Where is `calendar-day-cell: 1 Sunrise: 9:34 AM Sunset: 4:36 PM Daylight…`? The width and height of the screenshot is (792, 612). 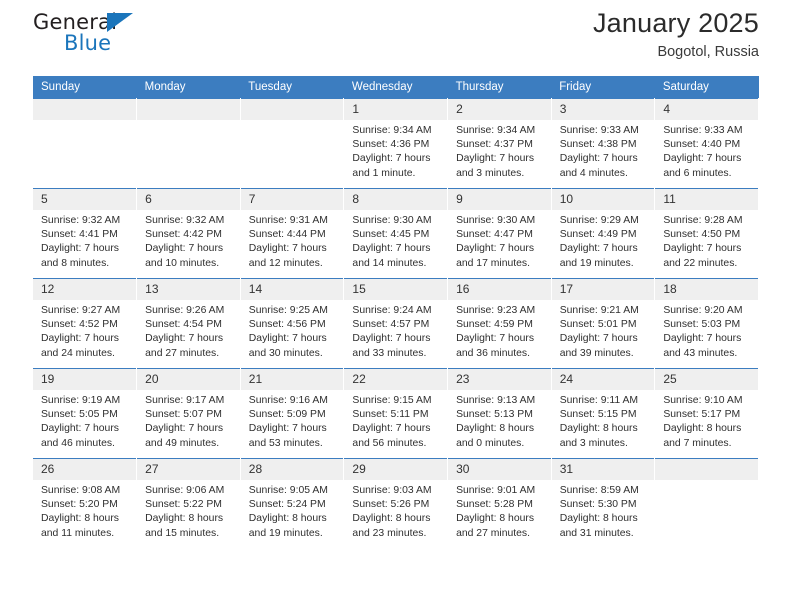 calendar-day-cell: 1 Sunrise: 9:34 AM Sunset: 4:36 PM Daylight… is located at coordinates (396, 143).